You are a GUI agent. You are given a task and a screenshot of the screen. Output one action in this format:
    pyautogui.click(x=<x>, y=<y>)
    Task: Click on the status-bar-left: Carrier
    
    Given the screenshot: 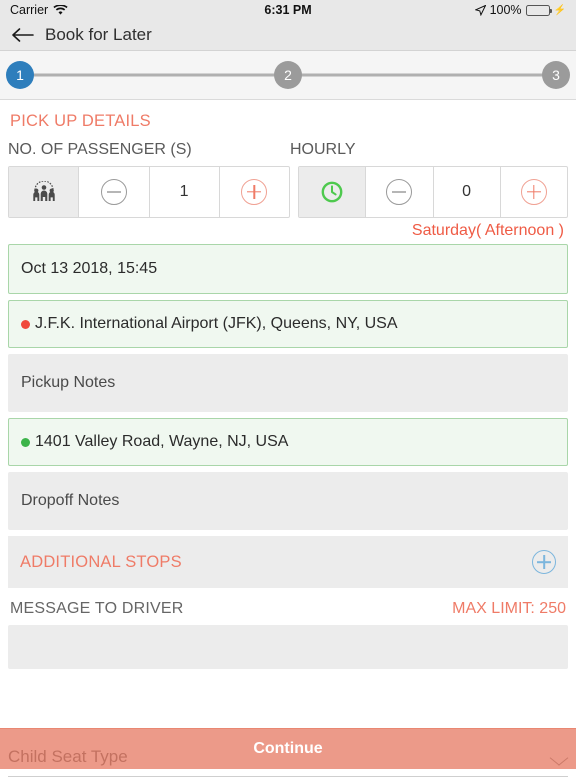 What is the action you would take?
    pyautogui.click(x=39, y=10)
    